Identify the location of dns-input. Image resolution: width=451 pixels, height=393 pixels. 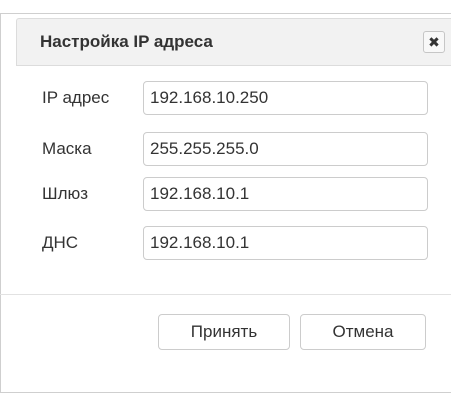
(285, 243).